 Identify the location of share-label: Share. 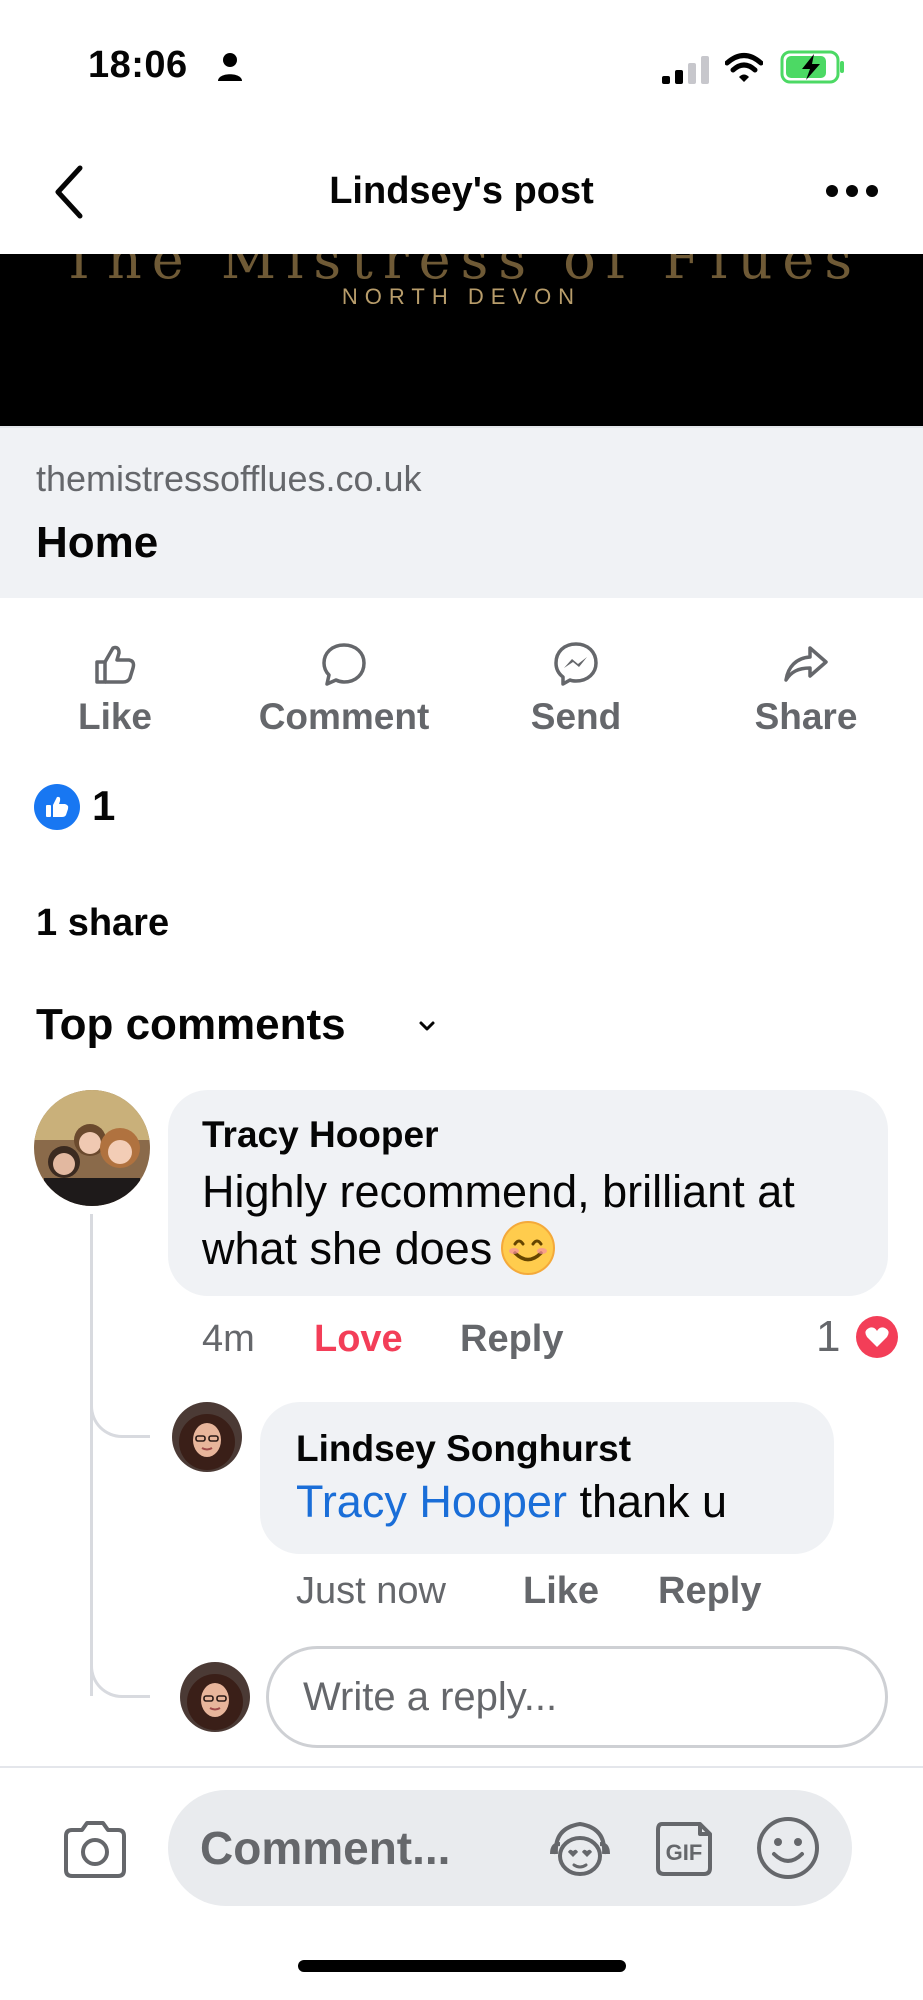
(806, 716).